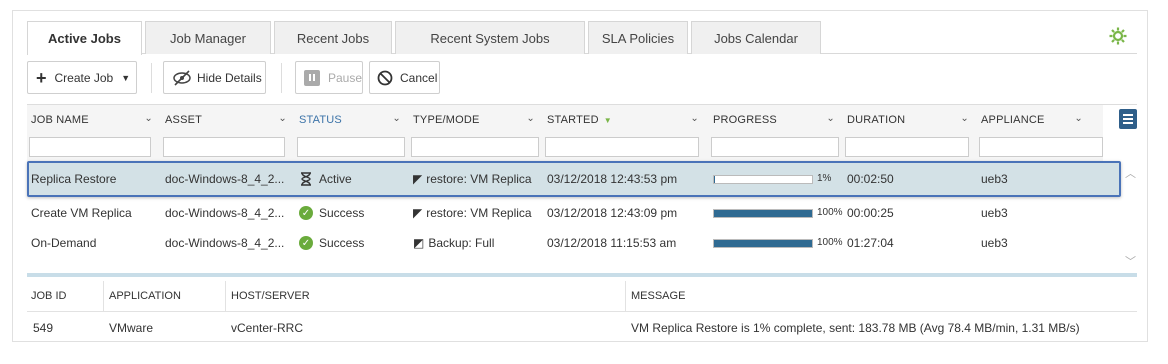 Image resolution: width=1168 pixels, height=364 pixels. I want to click on filter-appliance-input, so click(1041, 147).